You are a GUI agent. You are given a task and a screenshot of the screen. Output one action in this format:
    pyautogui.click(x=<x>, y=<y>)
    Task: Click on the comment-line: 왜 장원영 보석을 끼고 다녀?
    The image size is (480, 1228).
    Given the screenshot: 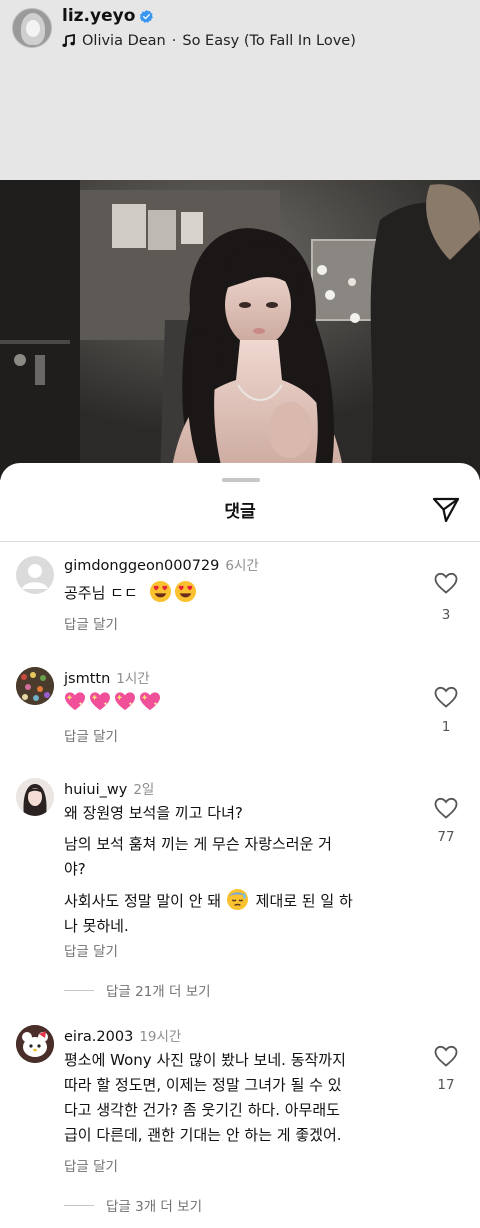 What is the action you would take?
    pyautogui.click(x=153, y=813)
    